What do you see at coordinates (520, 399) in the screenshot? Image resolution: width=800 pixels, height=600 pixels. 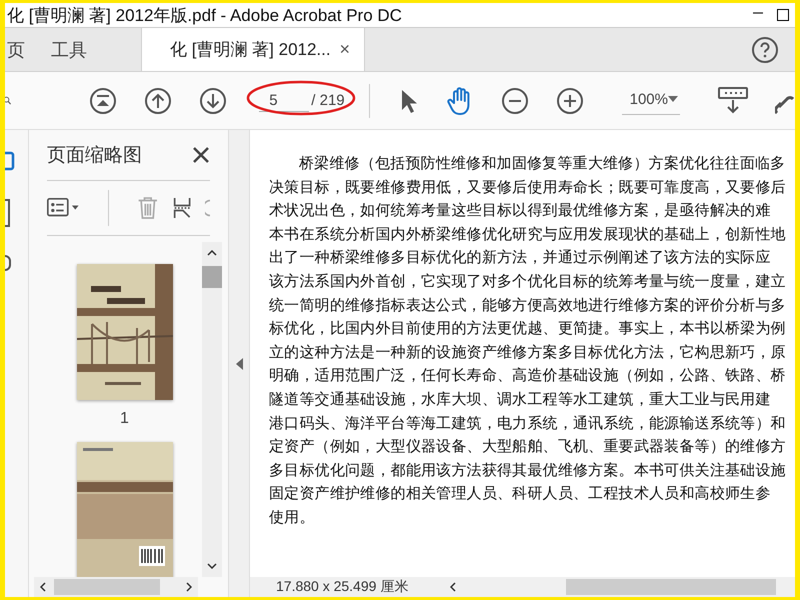 I see `document-text-line: 隧道等交通基础设施，水库大坝、调水工程等水工建筑，重大工业与民用建` at bounding box center [520, 399].